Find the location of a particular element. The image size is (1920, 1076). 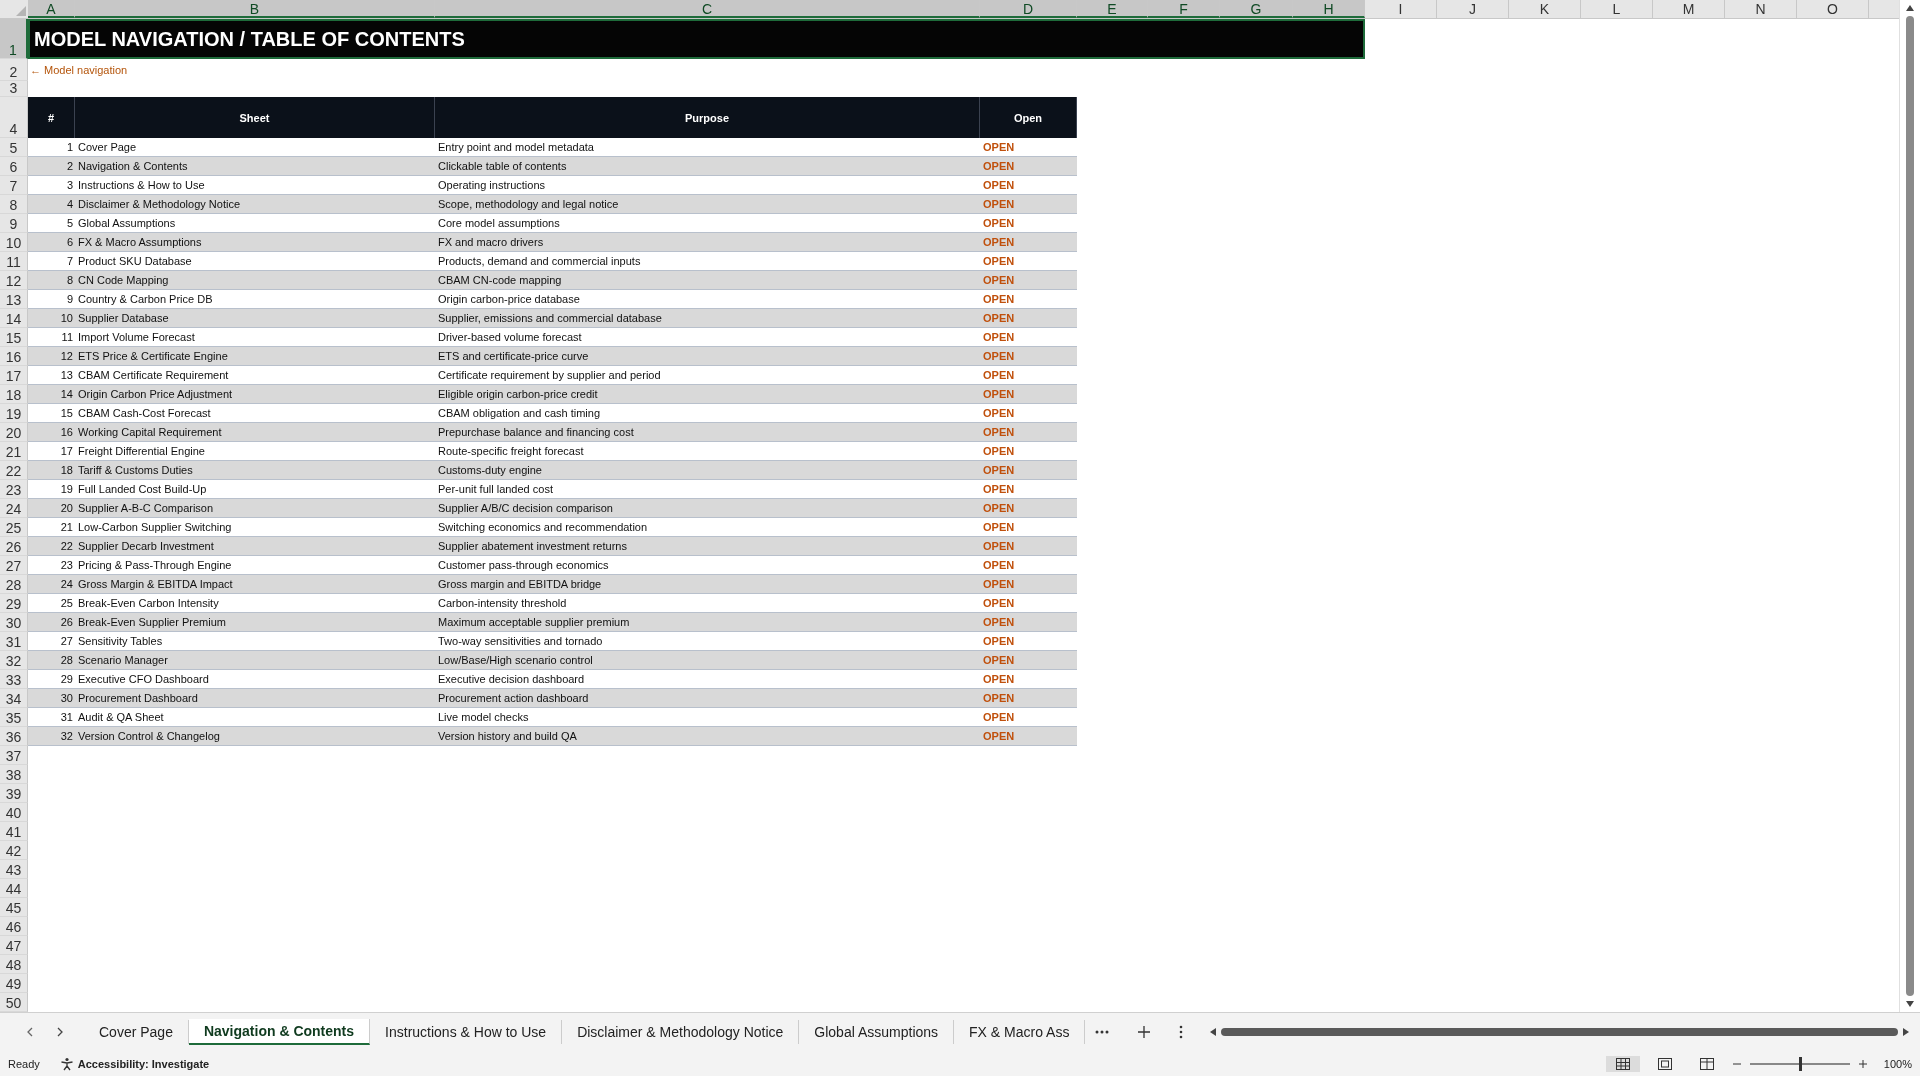

row-header: 49 is located at coordinates (14, 983).